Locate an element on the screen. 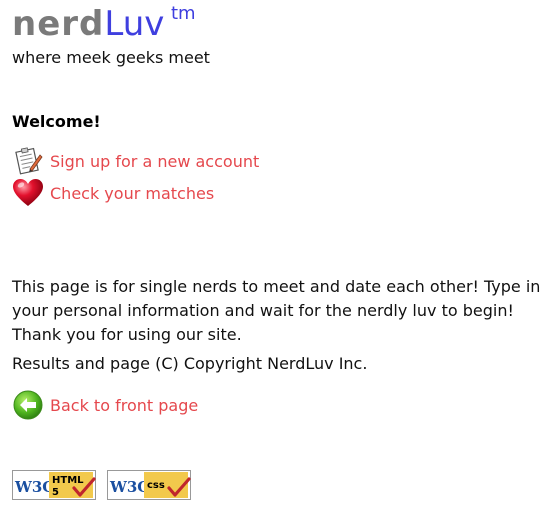  badge-5-text: 5 is located at coordinates (55, 492).